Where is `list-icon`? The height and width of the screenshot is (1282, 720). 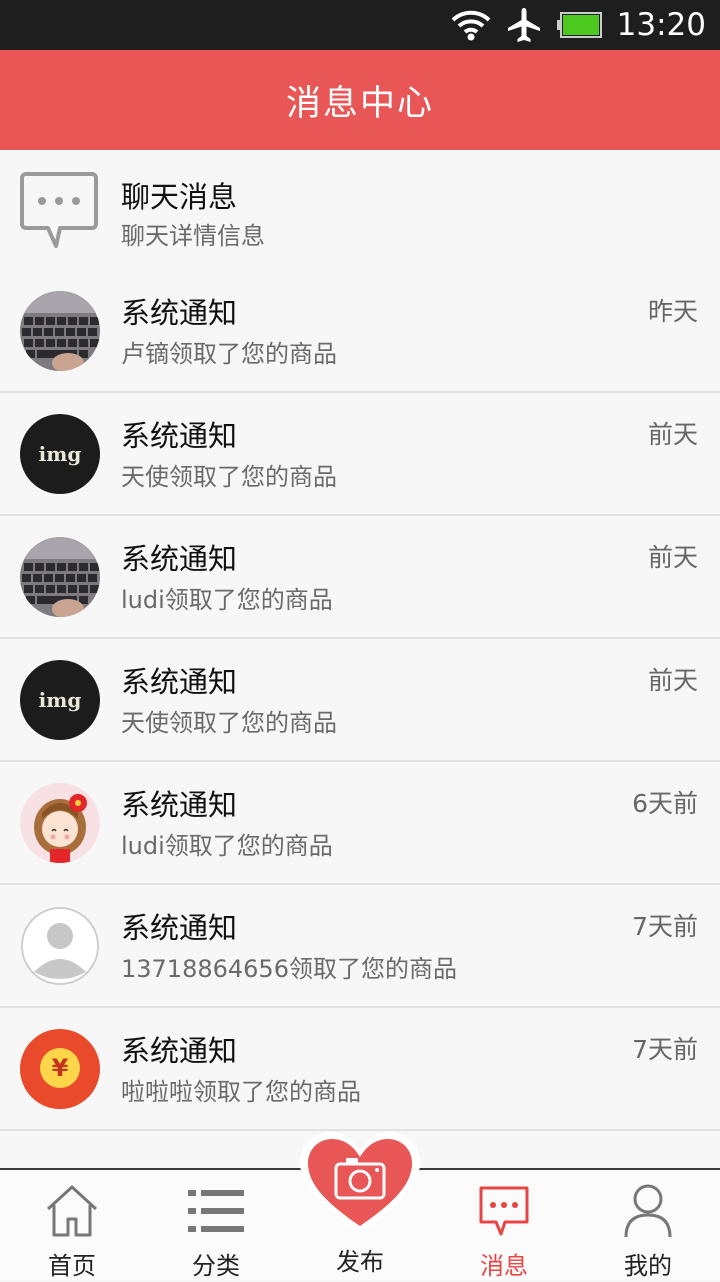
list-icon is located at coordinates (216, 1211).